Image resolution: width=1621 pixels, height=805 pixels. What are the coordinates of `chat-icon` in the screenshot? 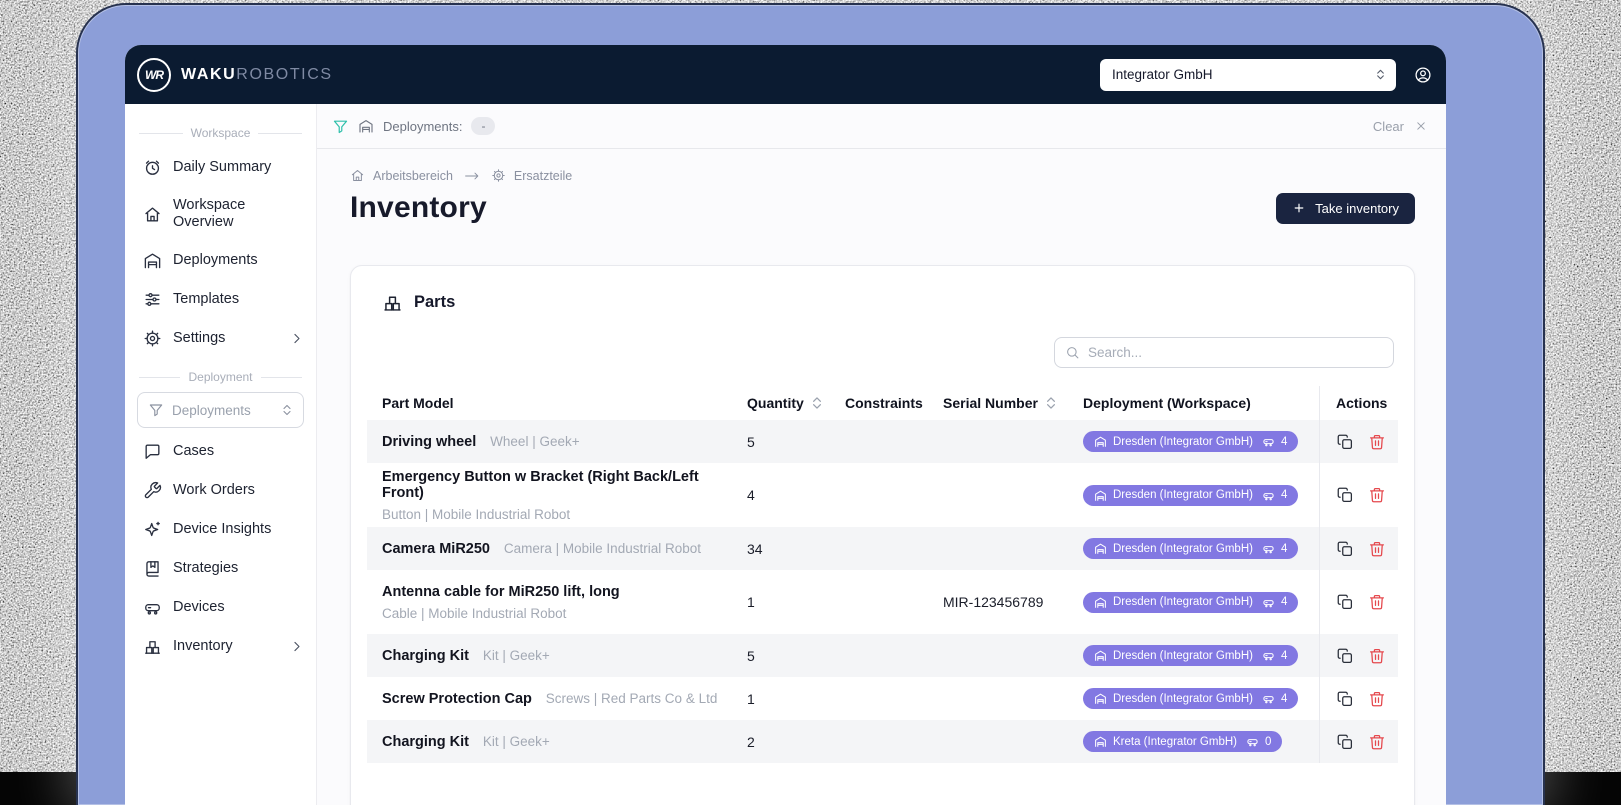 It's located at (152, 451).